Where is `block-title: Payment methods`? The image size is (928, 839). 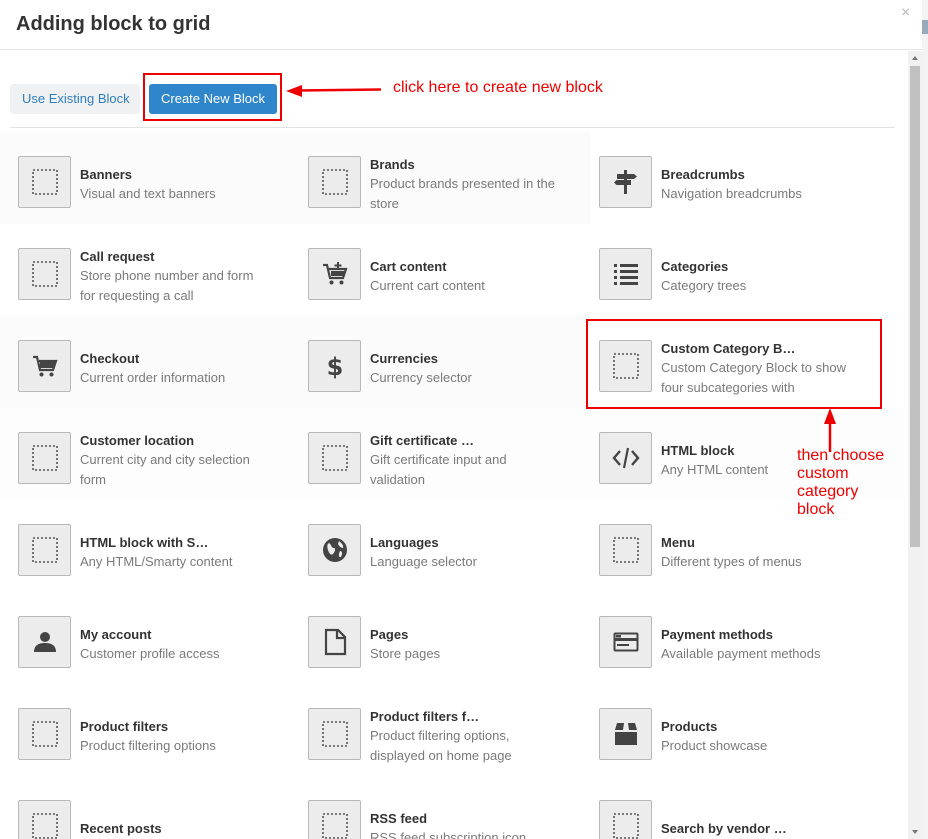
block-title: Payment methods is located at coordinates (717, 634).